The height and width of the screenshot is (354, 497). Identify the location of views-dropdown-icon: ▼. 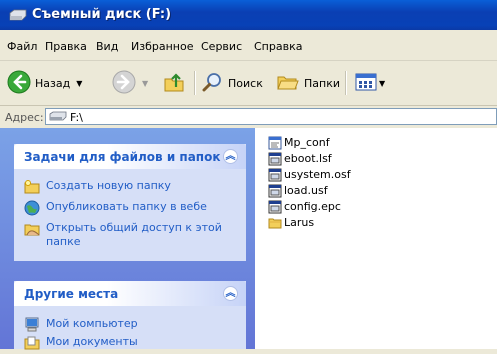
(382, 83).